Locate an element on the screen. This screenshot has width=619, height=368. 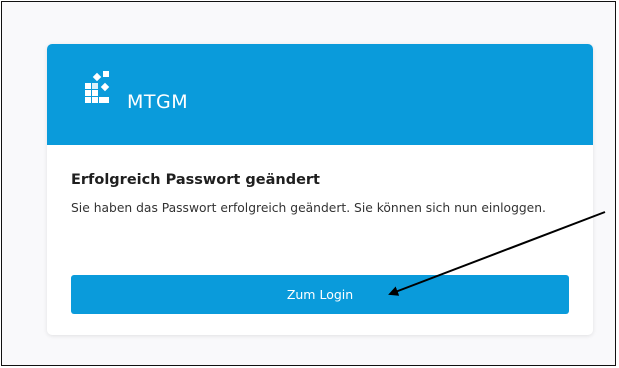
logo: MTGM is located at coordinates (163, 91).